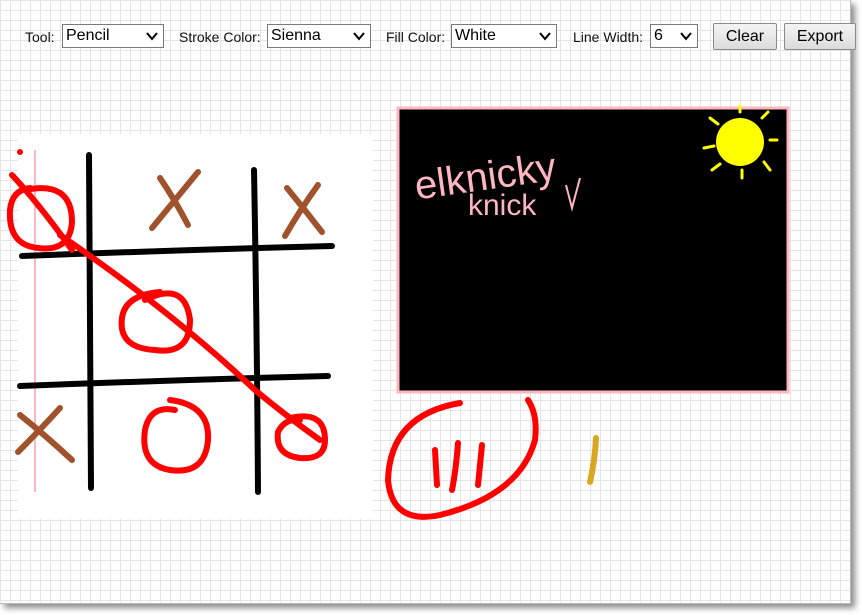  What do you see at coordinates (502, 205) in the screenshot?
I see `handwriting-line-2: knick` at bounding box center [502, 205].